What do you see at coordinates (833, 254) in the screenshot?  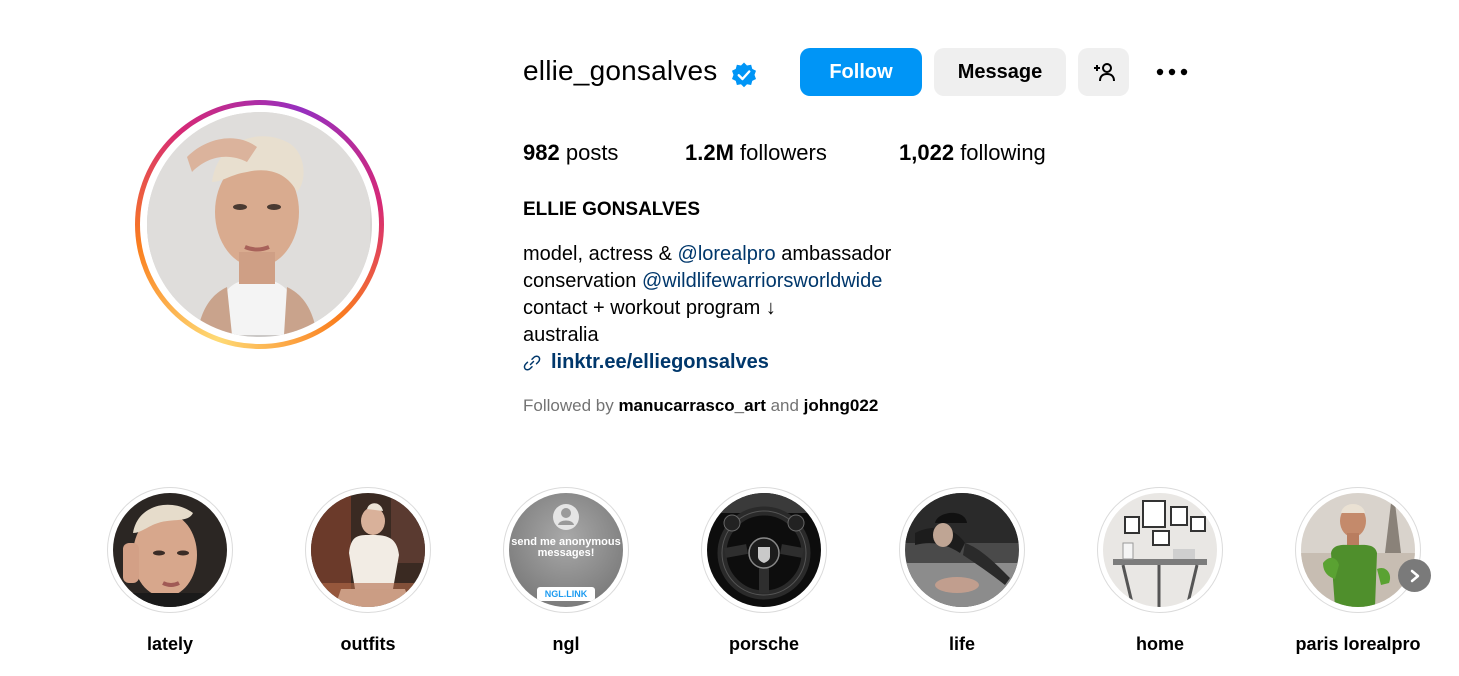 I see `bio-text: ambassador` at bounding box center [833, 254].